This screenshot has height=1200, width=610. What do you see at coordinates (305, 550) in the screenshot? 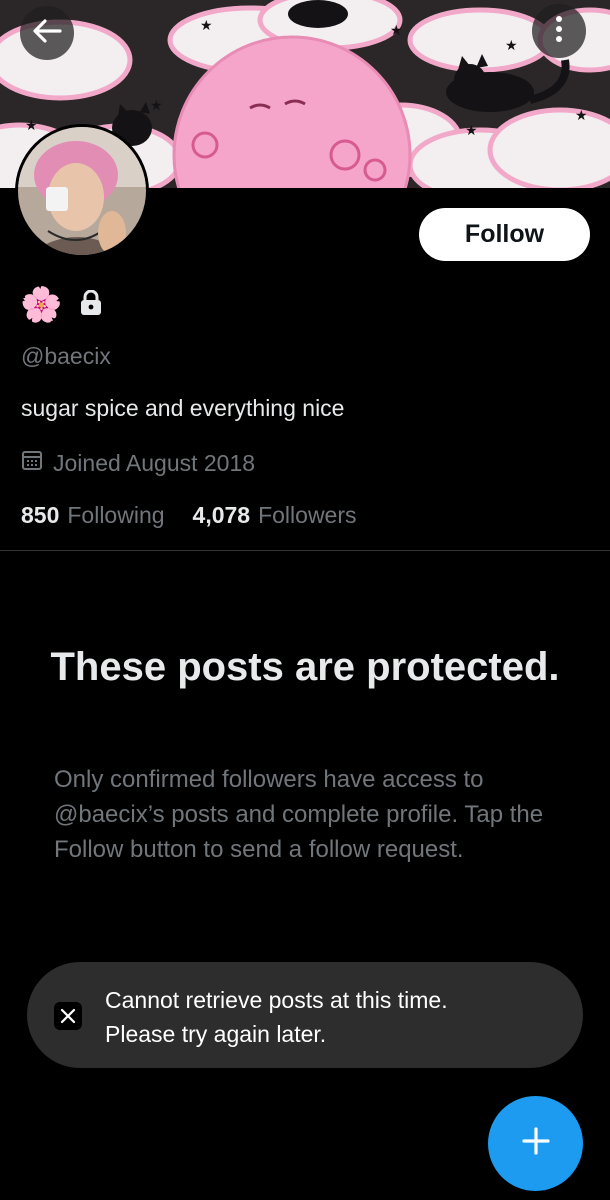
I see `divider` at bounding box center [305, 550].